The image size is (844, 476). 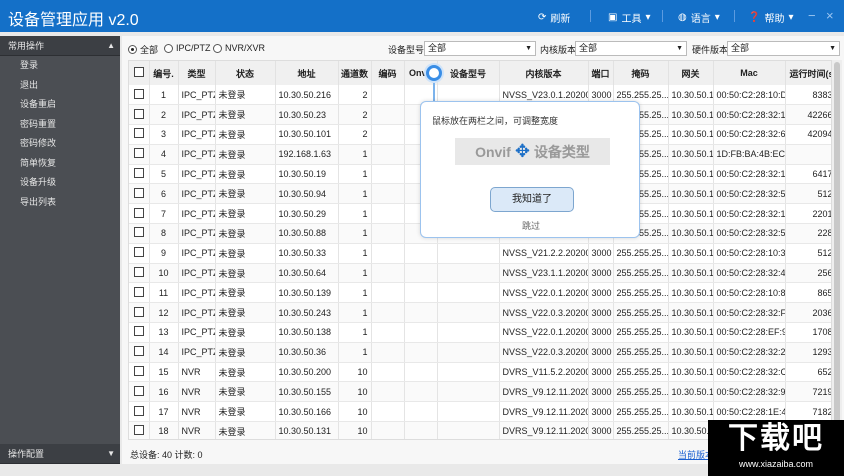 I want to click on sidebar-item: 密码重置, so click(x=60, y=125).